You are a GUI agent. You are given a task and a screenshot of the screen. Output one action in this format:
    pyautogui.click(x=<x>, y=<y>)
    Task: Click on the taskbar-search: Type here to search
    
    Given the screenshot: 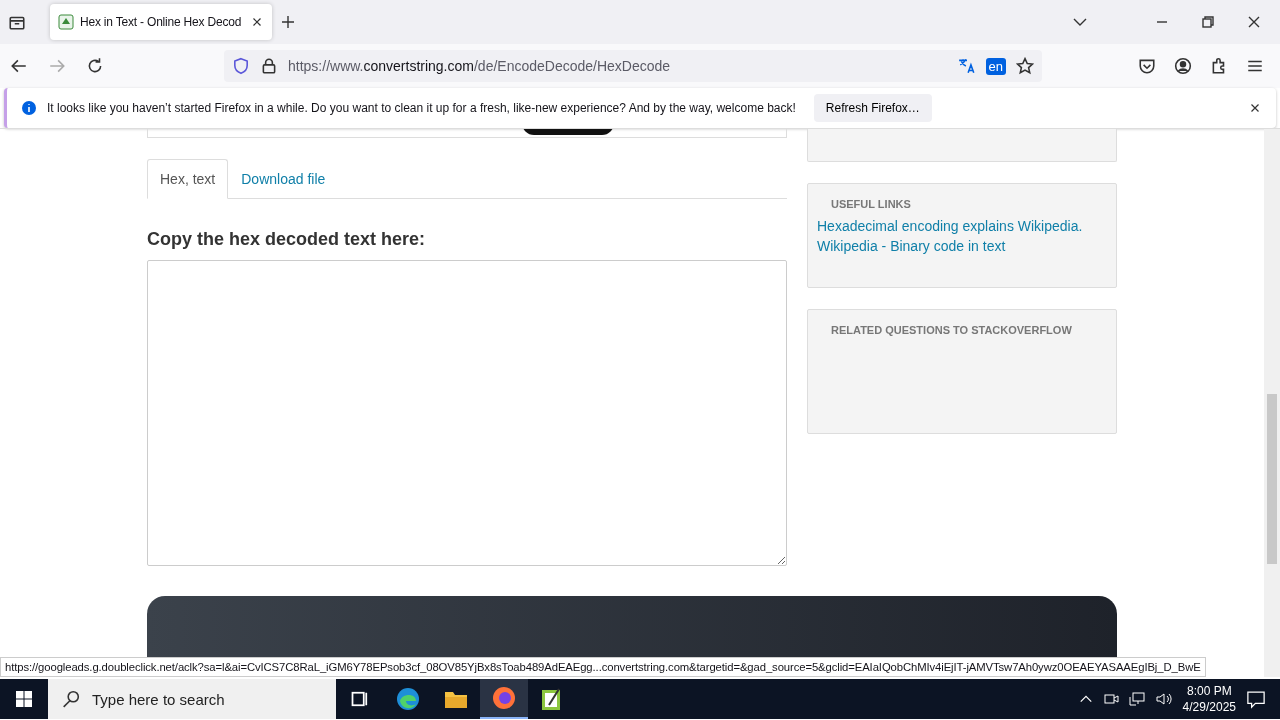 What is the action you would take?
    pyautogui.click(x=192, y=699)
    